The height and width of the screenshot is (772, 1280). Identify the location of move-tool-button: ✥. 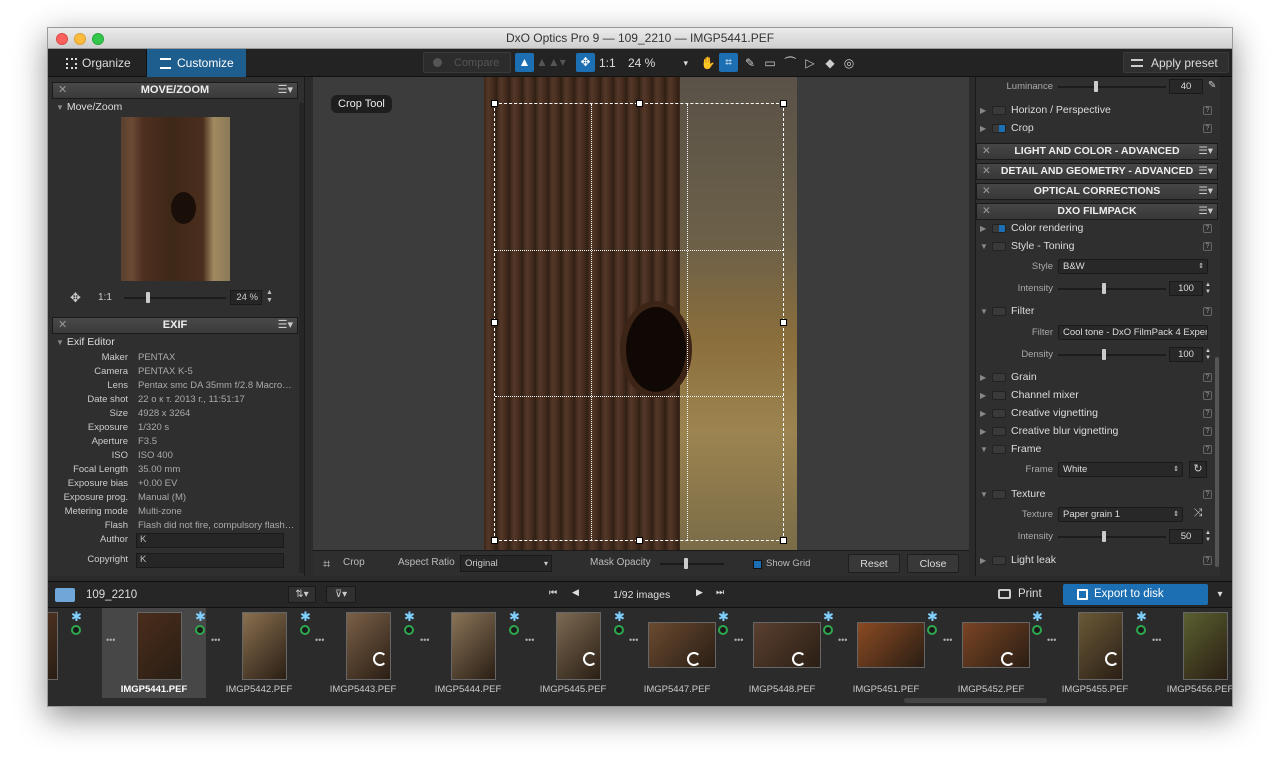
(585, 62).